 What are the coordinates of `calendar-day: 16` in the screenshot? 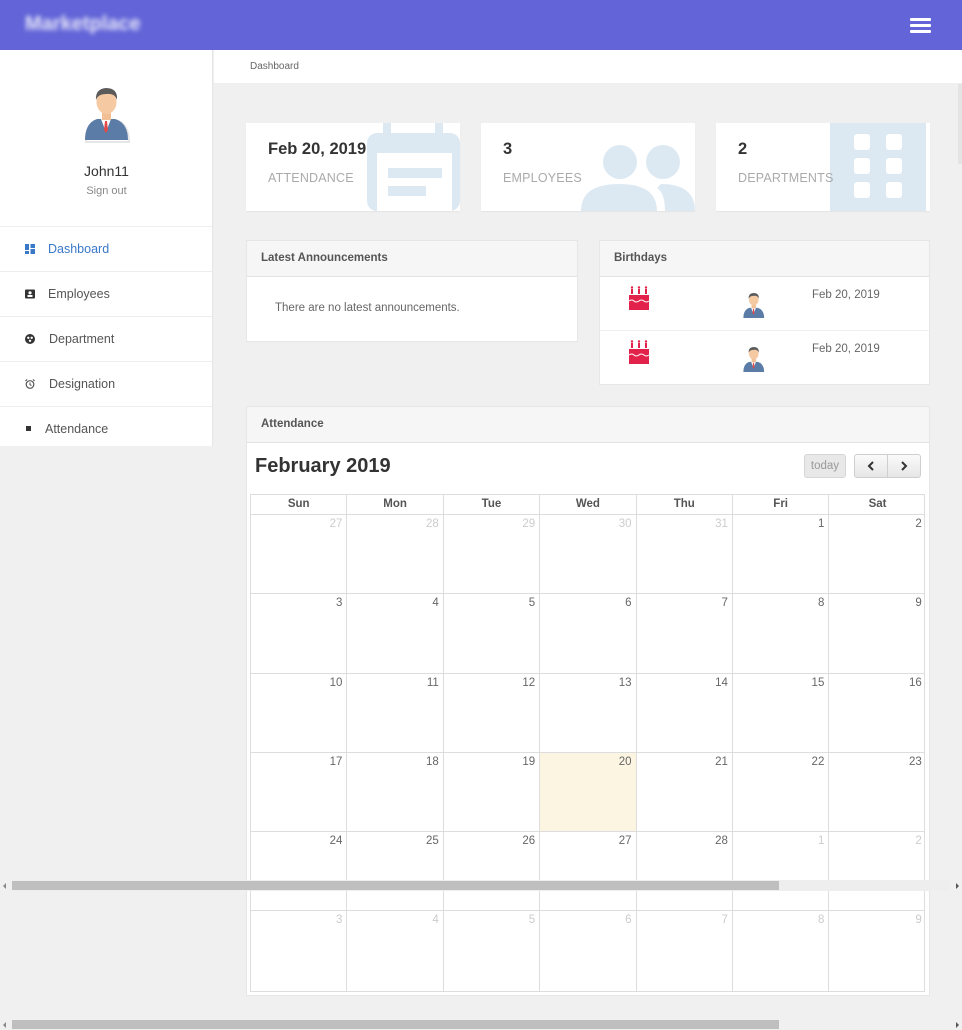 It's located at (877, 713).